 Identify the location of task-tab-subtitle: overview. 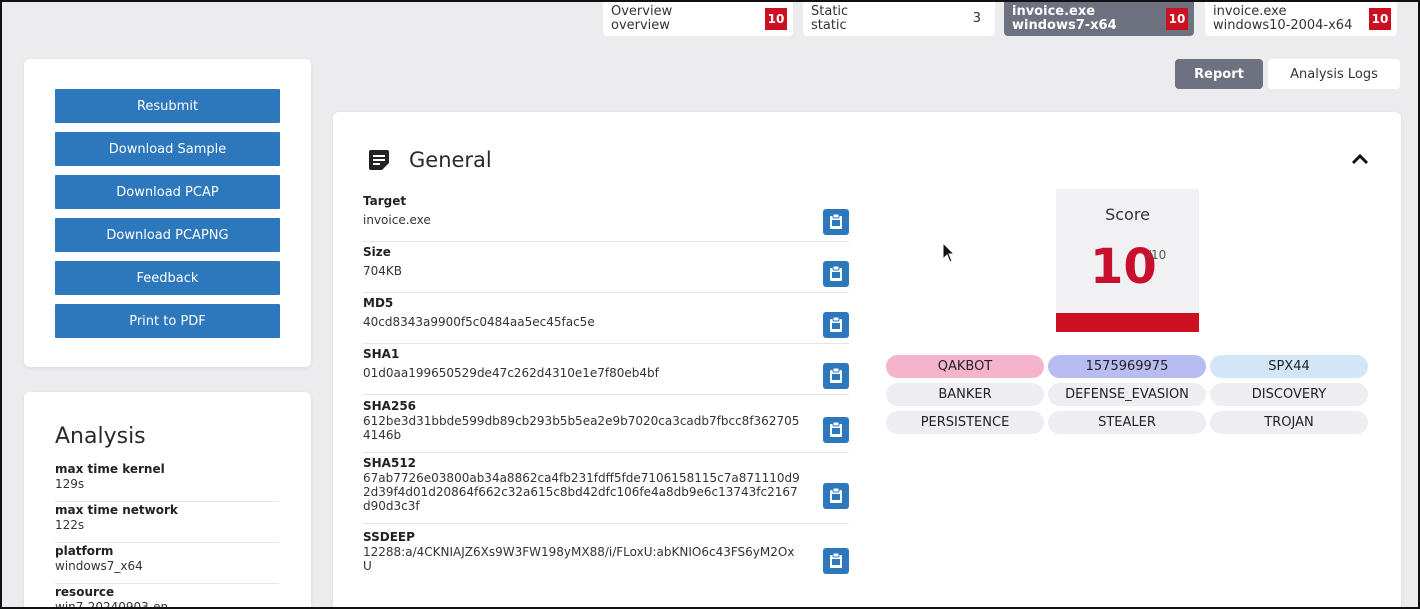
(640, 25).